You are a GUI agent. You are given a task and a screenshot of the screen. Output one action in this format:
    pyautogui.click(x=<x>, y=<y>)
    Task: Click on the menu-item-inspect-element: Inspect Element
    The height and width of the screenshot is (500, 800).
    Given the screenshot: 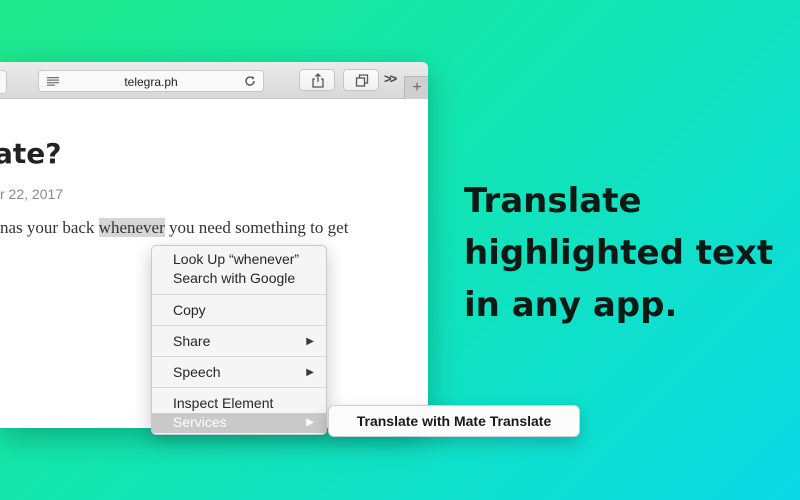 What is the action you would take?
    pyautogui.click(x=223, y=403)
    